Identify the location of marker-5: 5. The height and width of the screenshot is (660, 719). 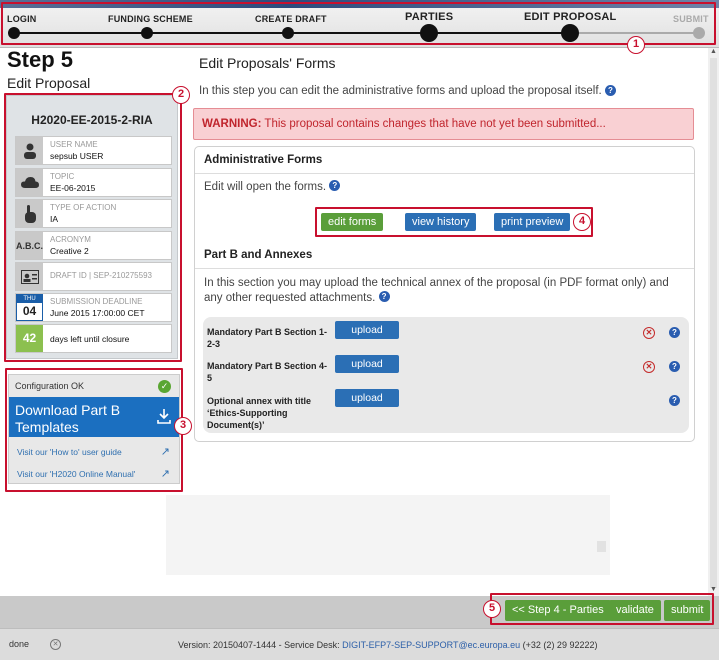
(492, 609).